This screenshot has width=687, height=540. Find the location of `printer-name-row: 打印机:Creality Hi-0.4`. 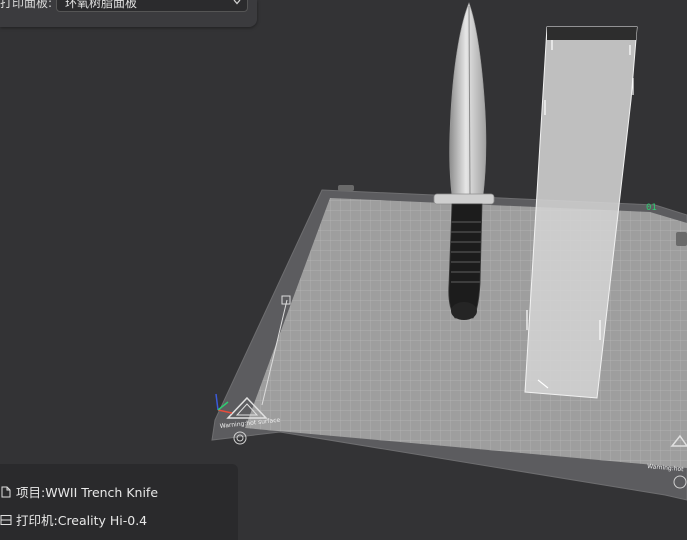

printer-name-row: 打印机:Creality Hi-0.4 is located at coordinates (73, 521).